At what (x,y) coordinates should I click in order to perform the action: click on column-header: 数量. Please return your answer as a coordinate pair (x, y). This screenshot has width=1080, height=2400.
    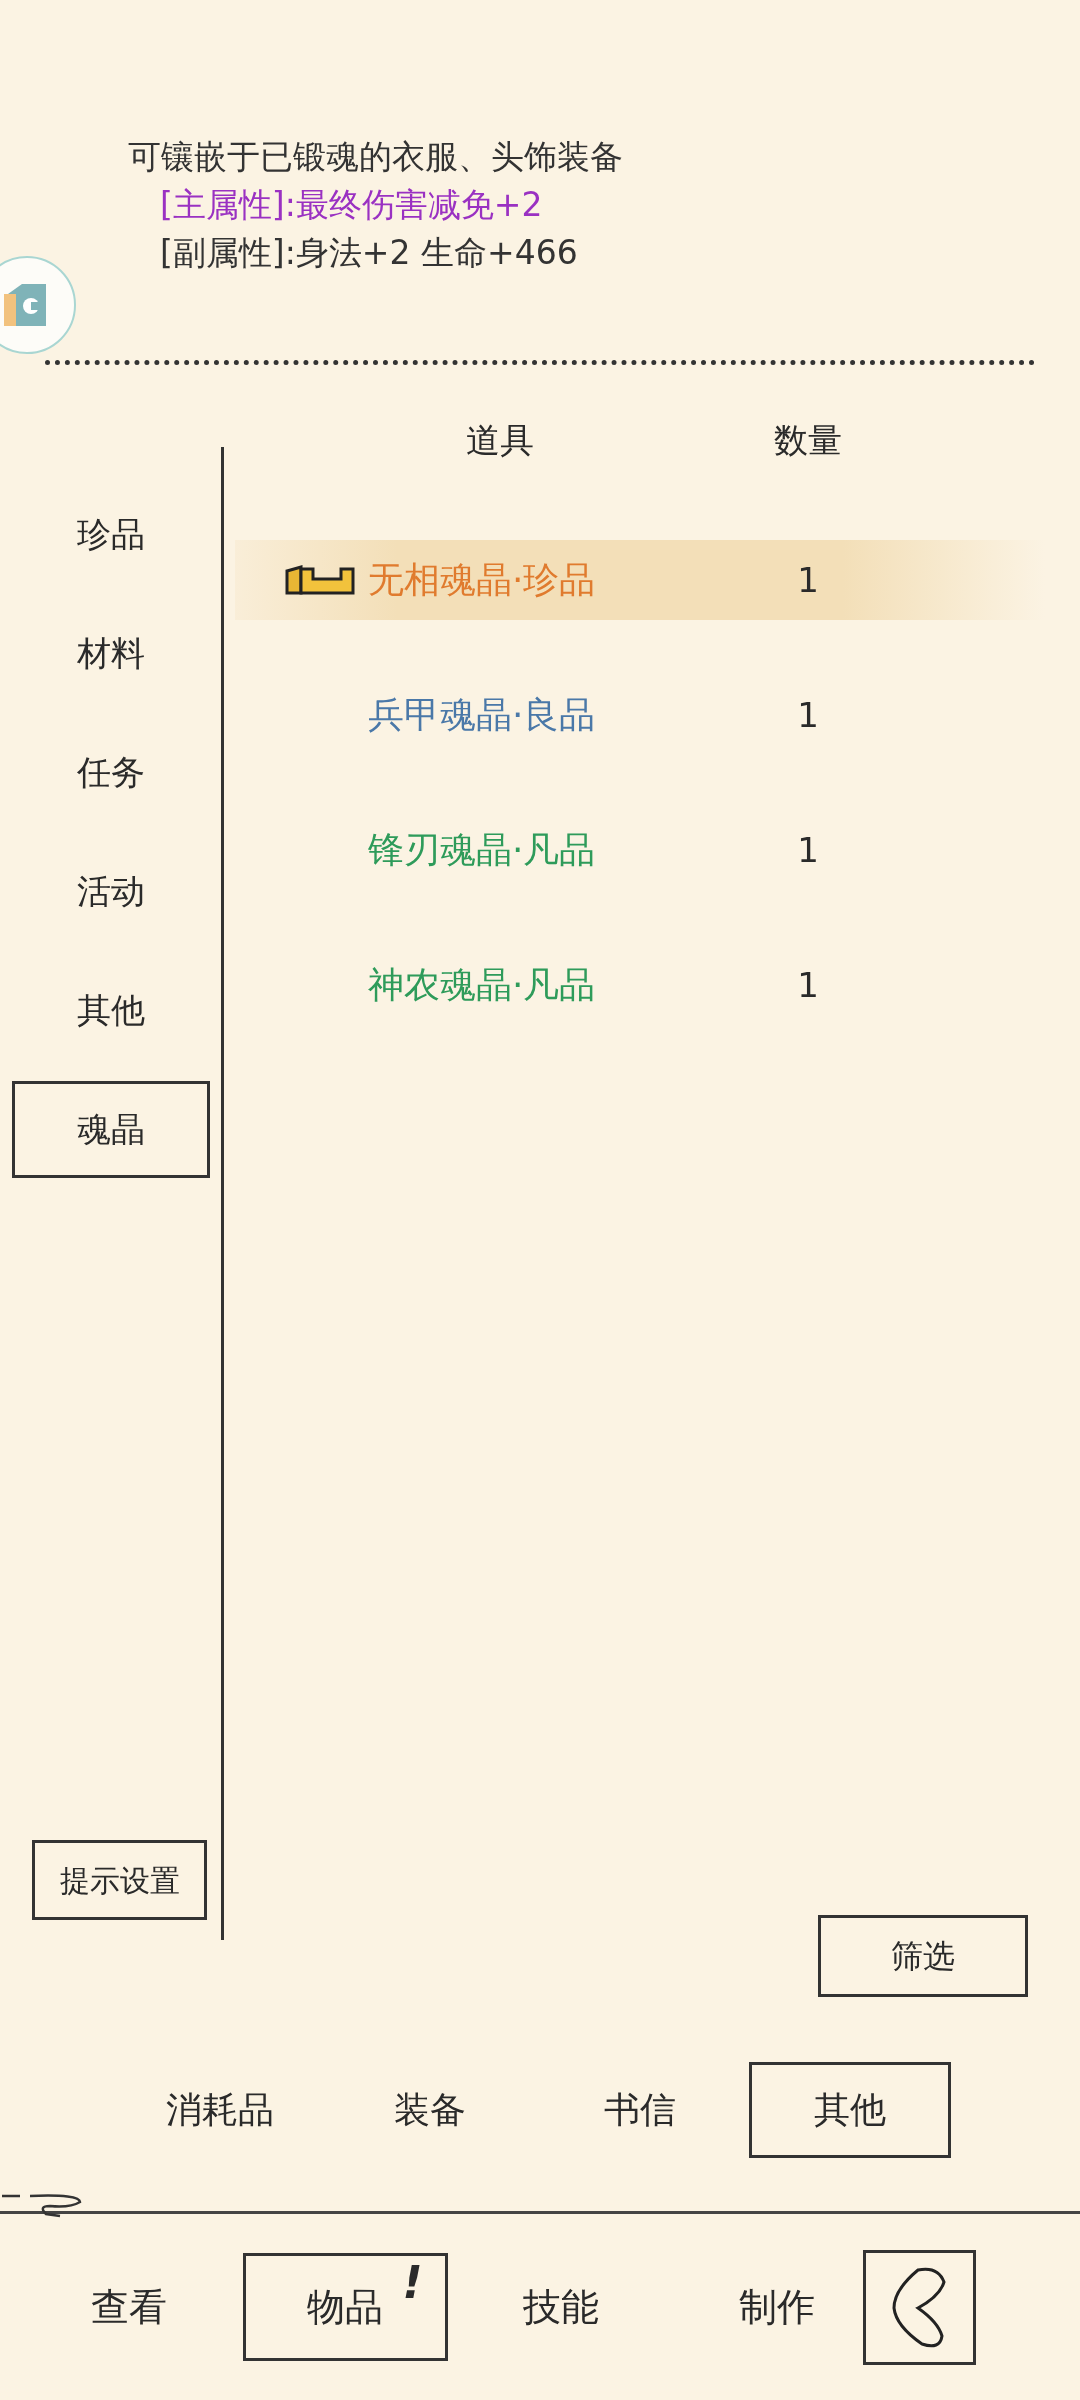
    Looking at the image, I should click on (808, 440).